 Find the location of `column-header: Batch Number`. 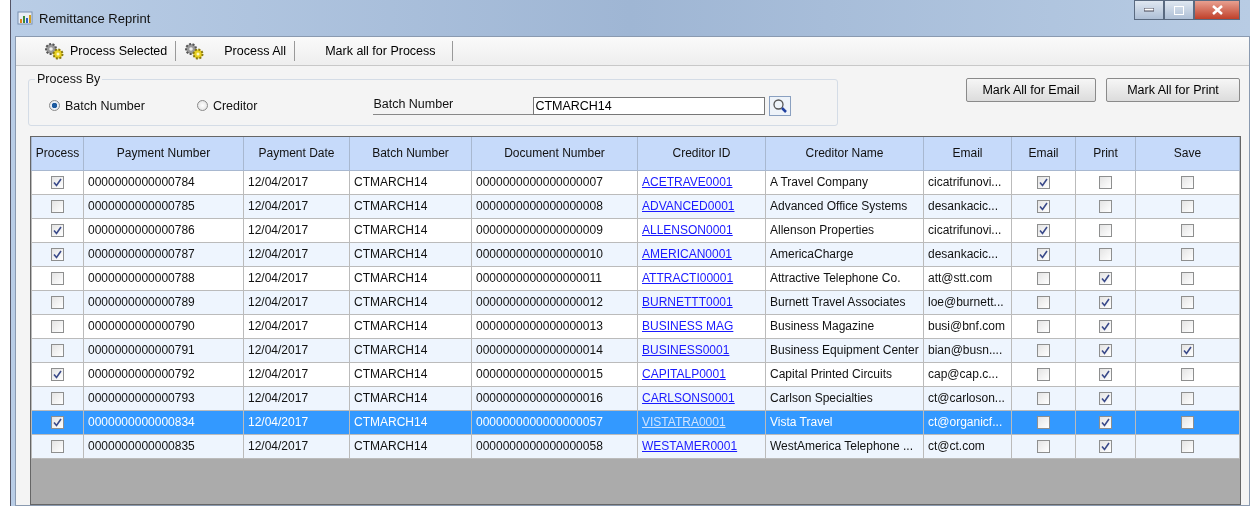

column-header: Batch Number is located at coordinates (410, 153).